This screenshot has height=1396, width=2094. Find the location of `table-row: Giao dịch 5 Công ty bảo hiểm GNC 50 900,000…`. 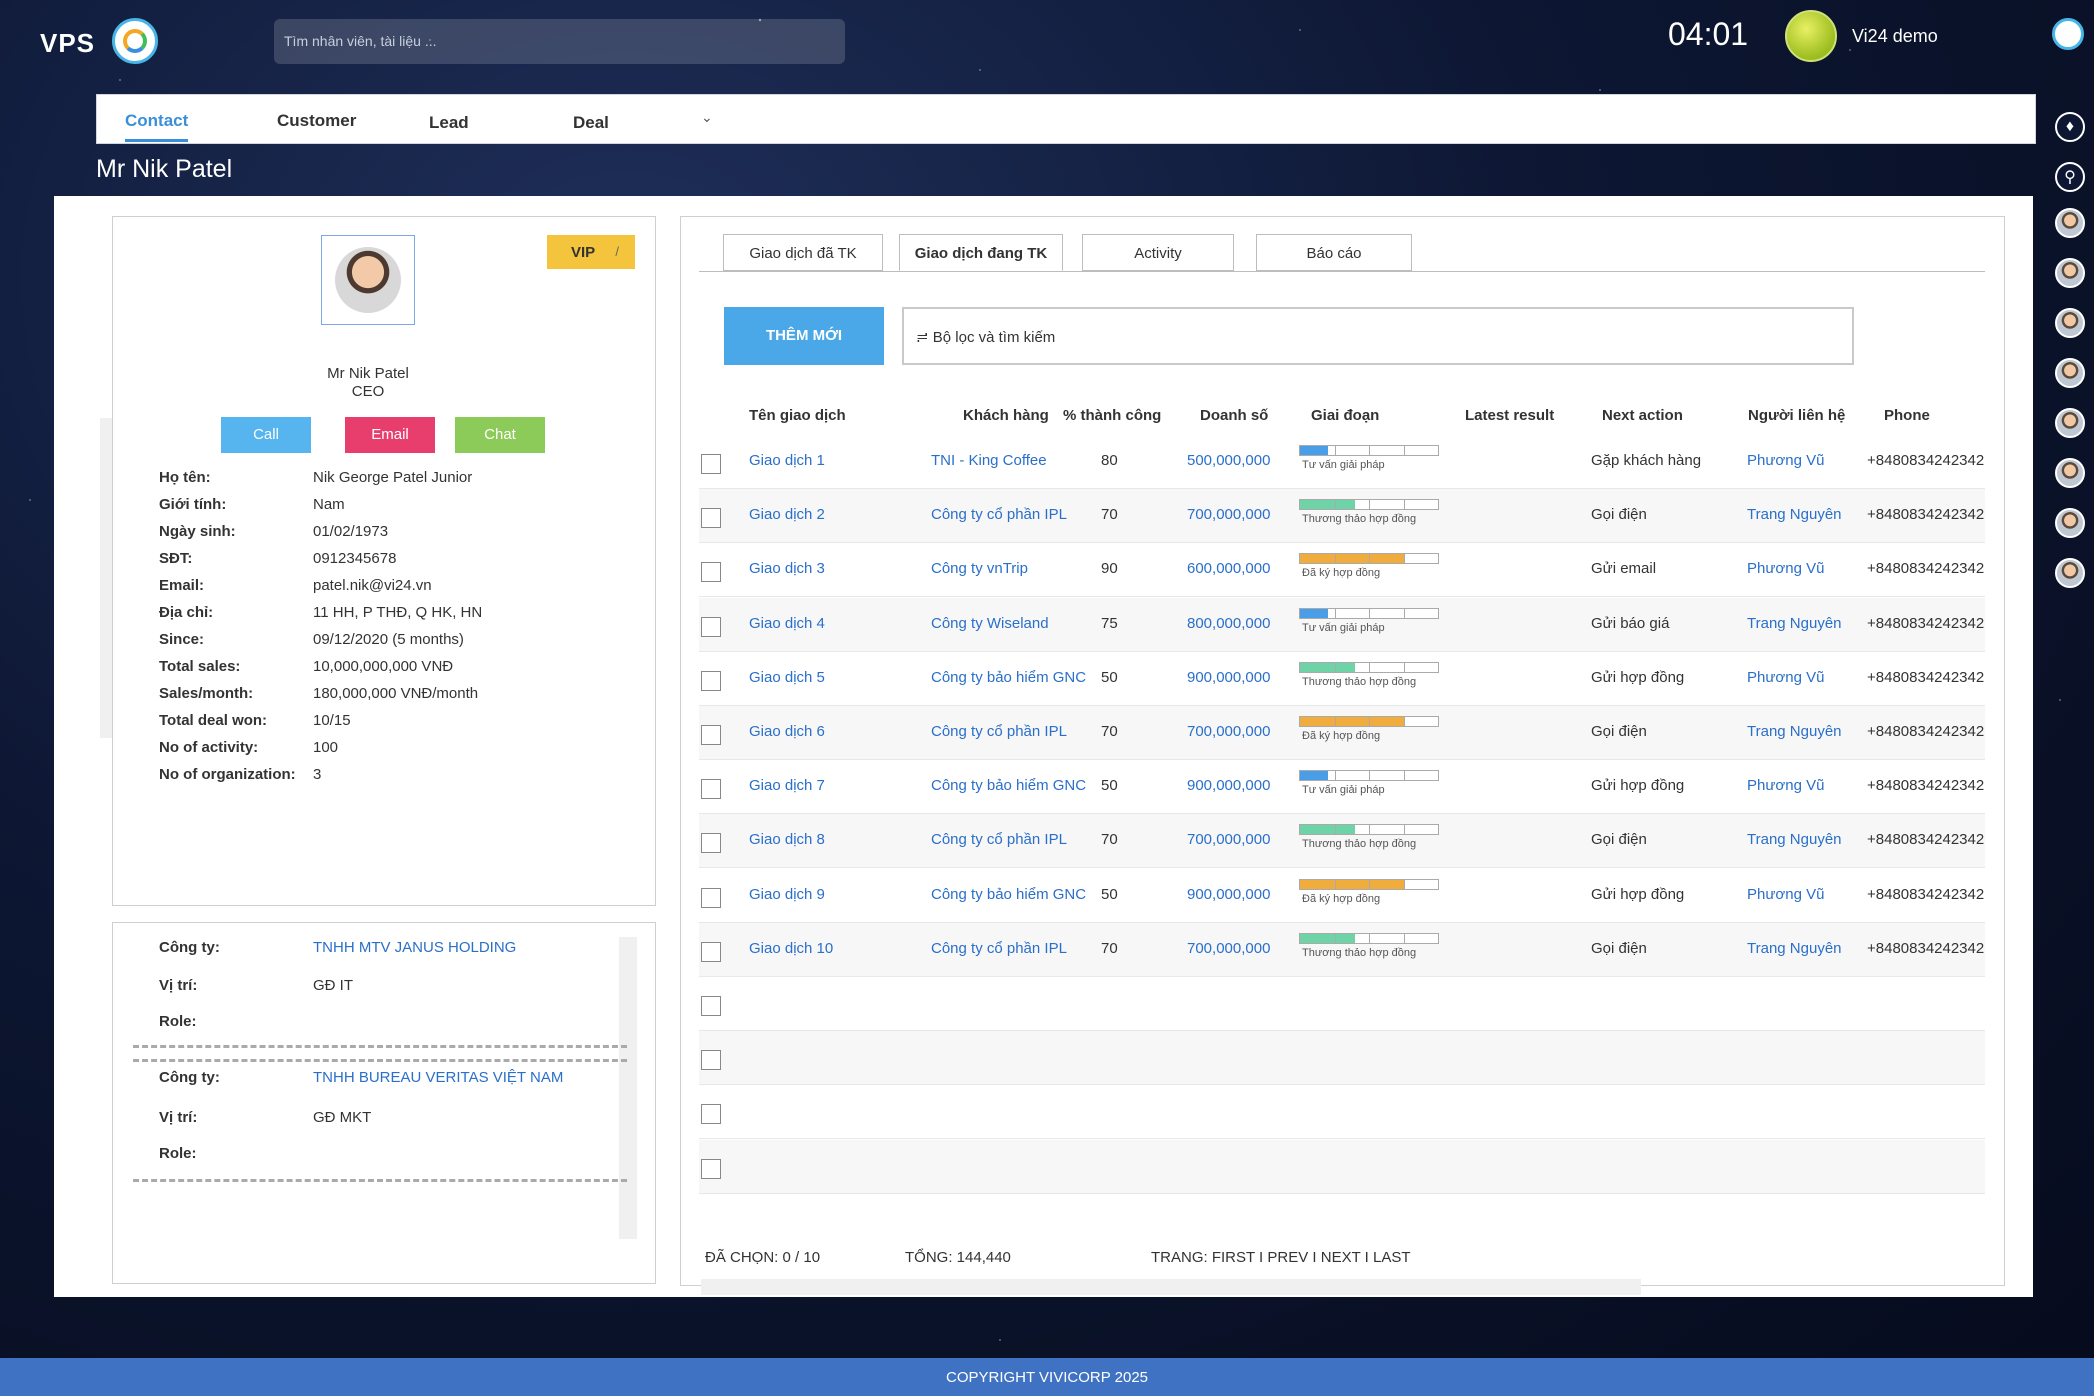

table-row: Giao dịch 5 Công ty bảo hiểm GNC 50 900,000… is located at coordinates (1342, 679).